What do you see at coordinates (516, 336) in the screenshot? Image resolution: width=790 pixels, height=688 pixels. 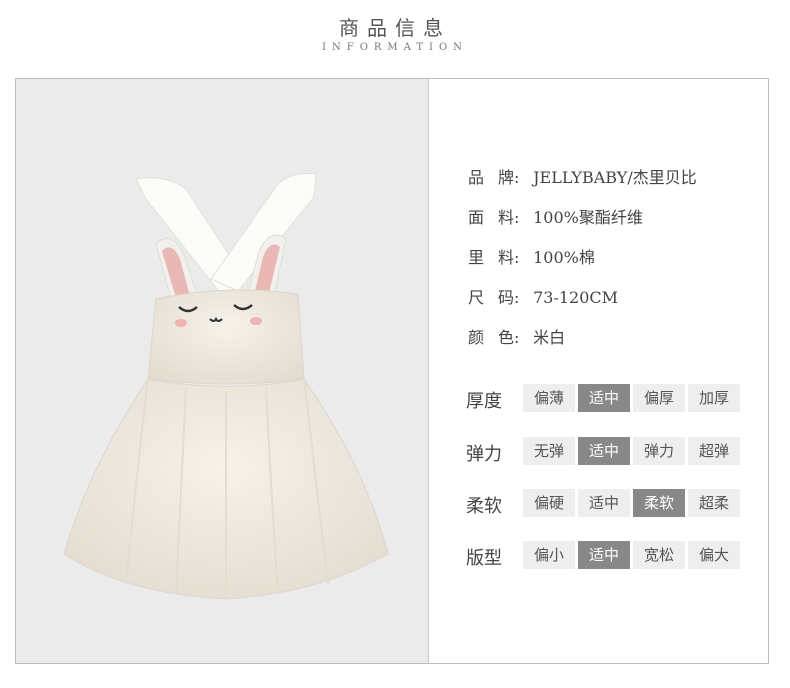 I see `spec-color: 颜色: 米白` at bounding box center [516, 336].